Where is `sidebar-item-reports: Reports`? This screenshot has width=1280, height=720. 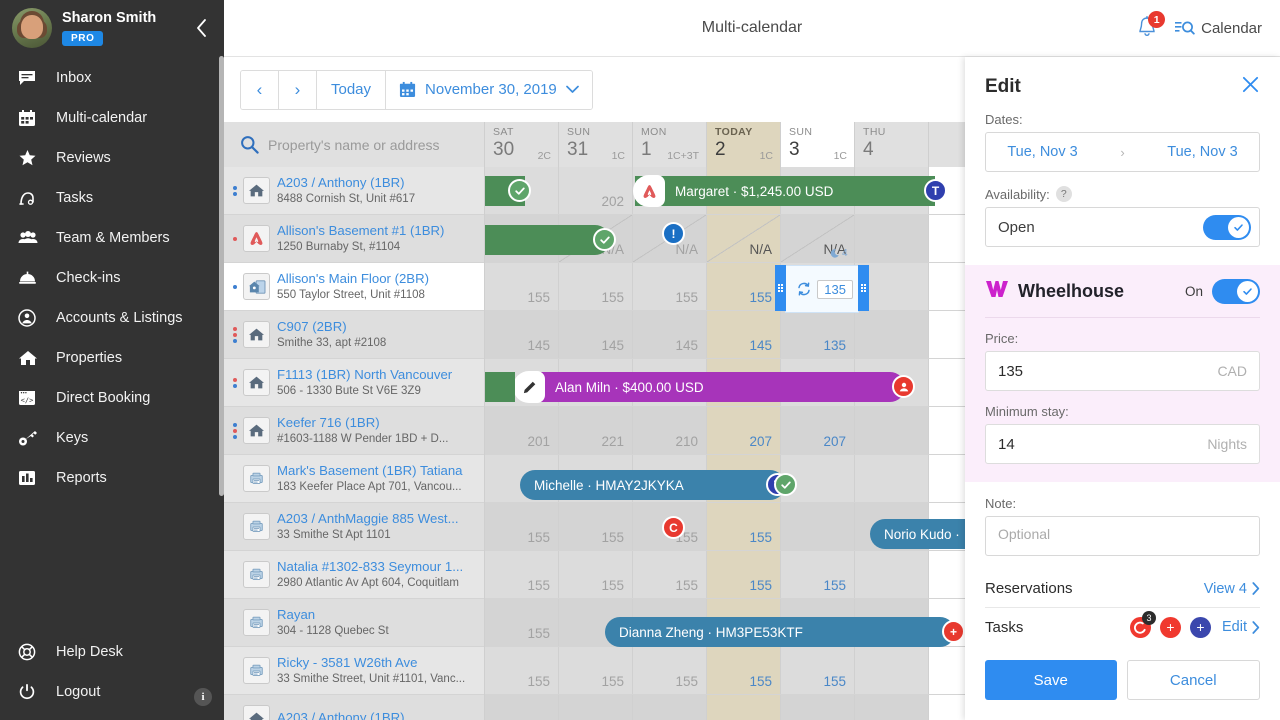 sidebar-item-reports: Reports is located at coordinates (112, 478).